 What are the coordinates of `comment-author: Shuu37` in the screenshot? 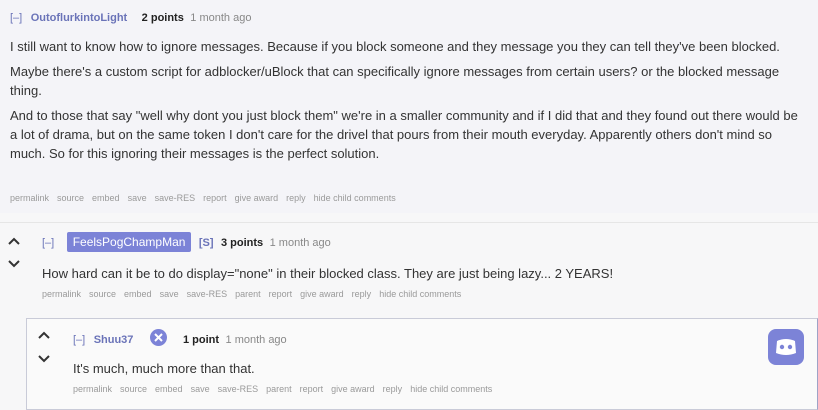 It's located at (114, 340).